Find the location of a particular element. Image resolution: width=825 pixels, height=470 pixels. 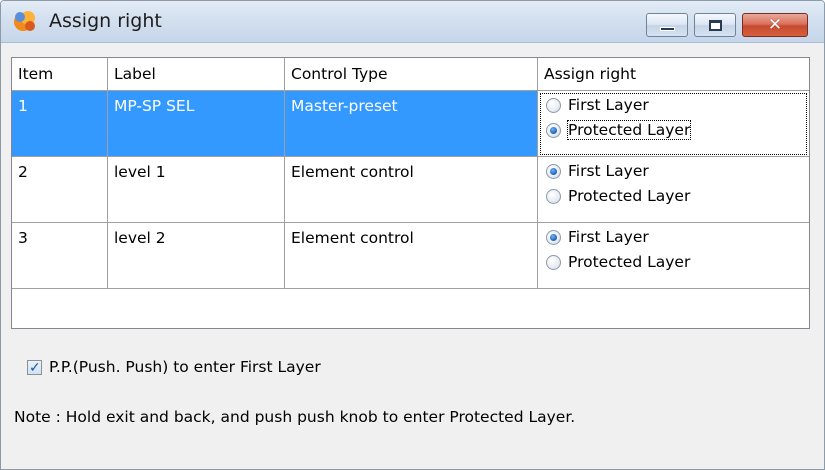

cell-item: 1 is located at coordinates (60, 124).